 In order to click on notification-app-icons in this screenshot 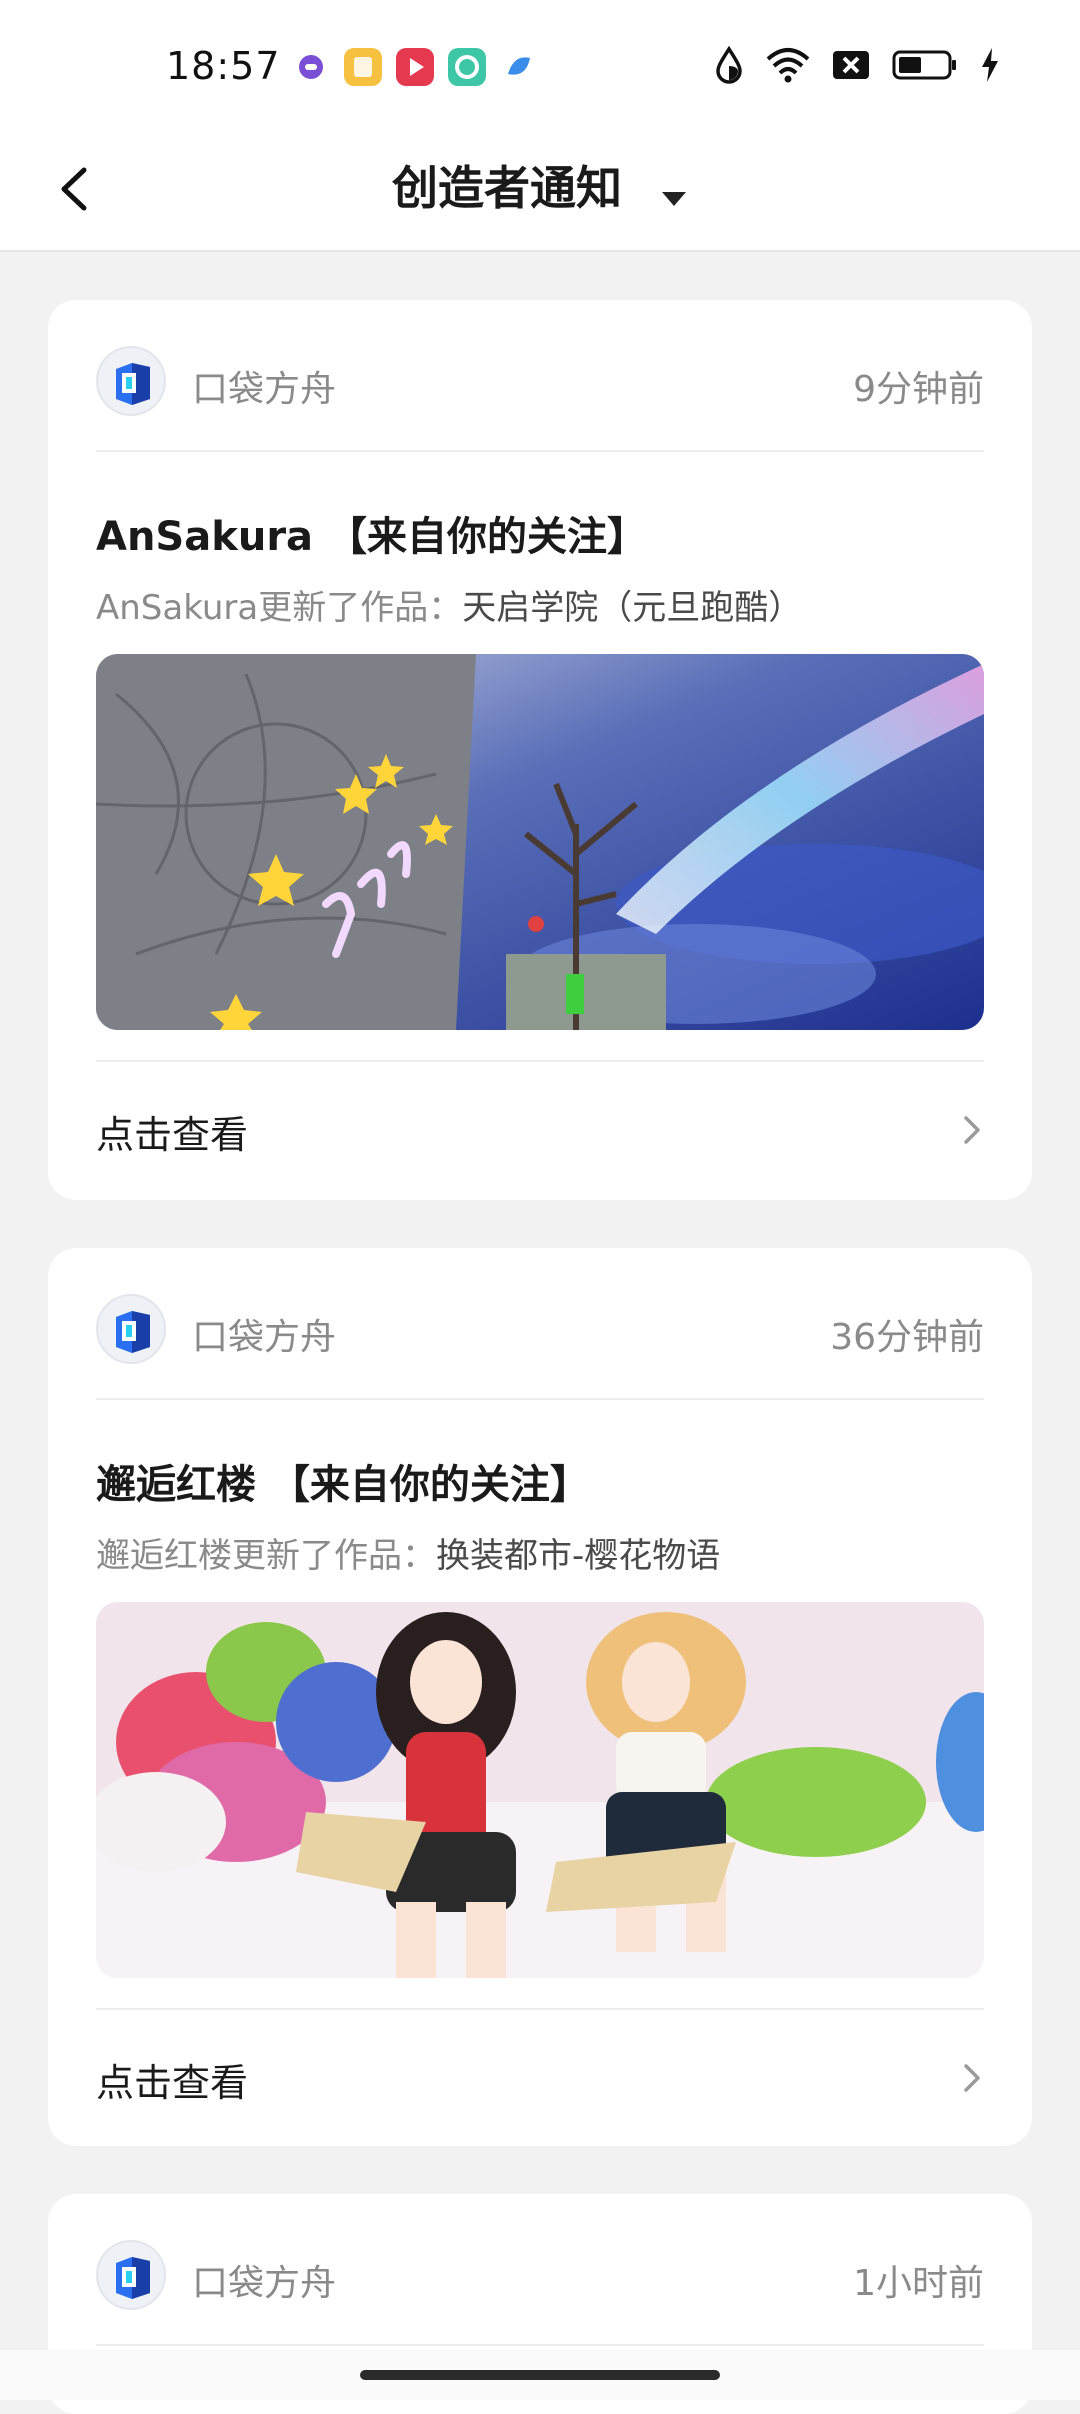, I will do `click(415, 67)`.